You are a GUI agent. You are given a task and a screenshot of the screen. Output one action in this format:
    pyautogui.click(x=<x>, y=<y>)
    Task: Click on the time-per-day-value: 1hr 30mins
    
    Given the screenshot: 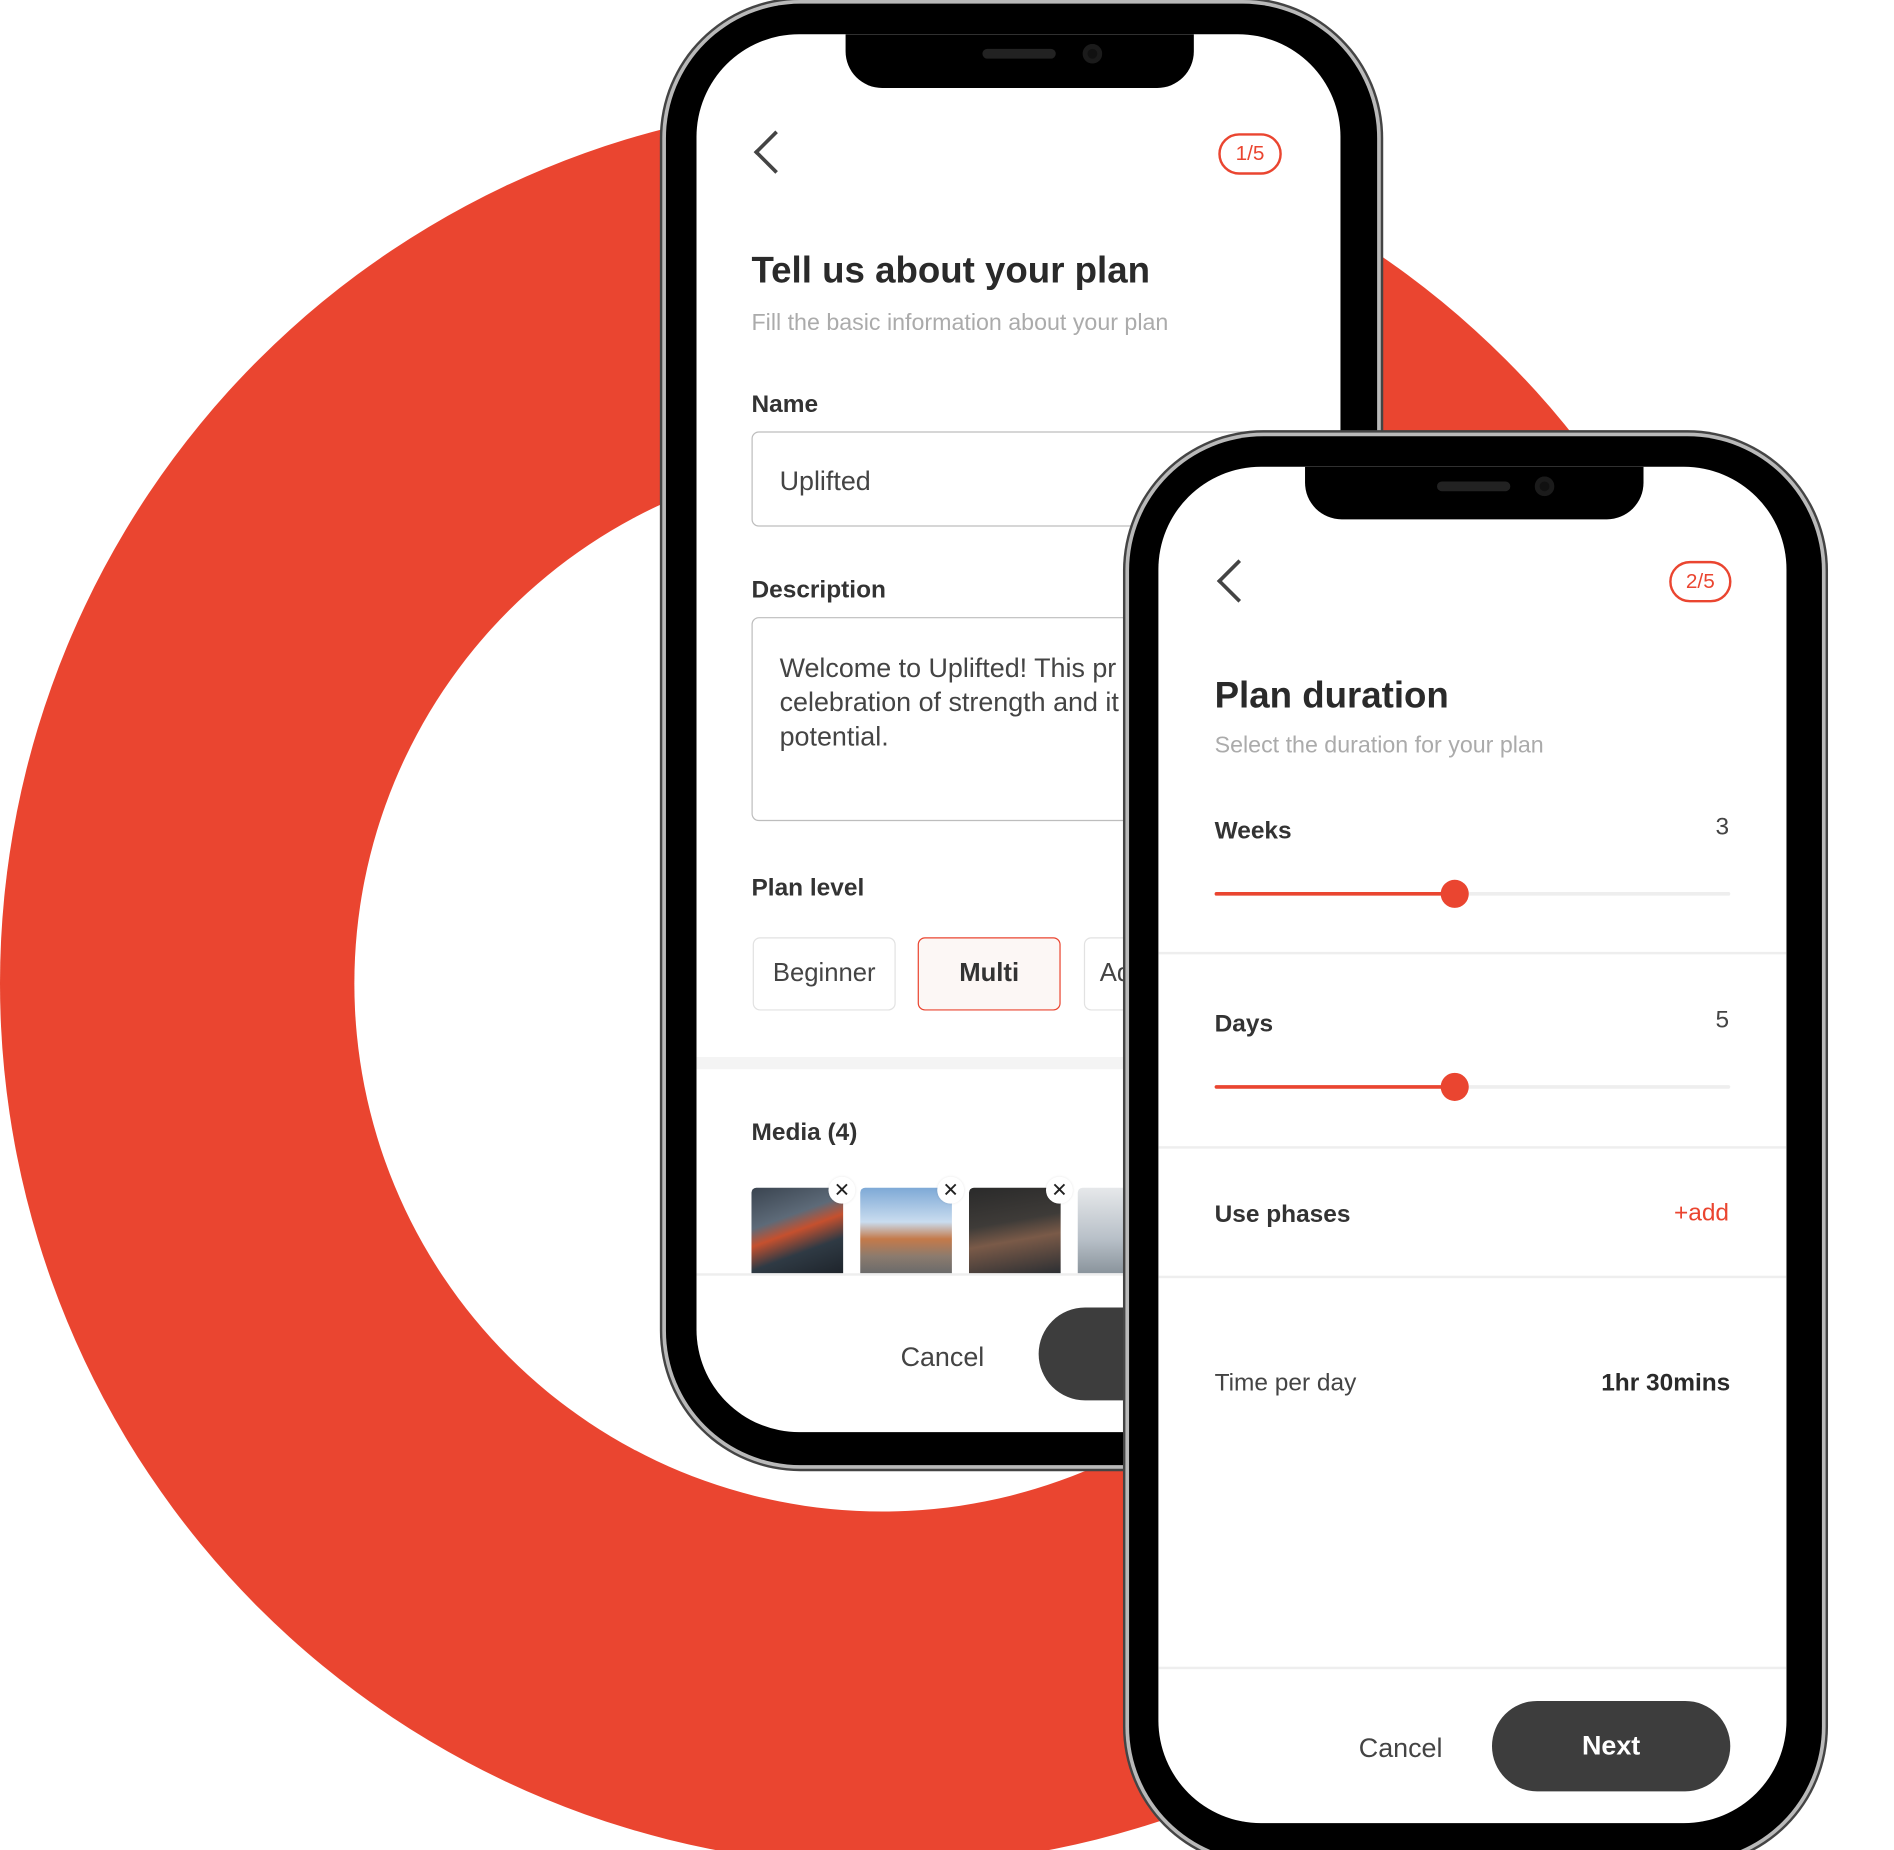 What is the action you would take?
    pyautogui.click(x=1665, y=1384)
    